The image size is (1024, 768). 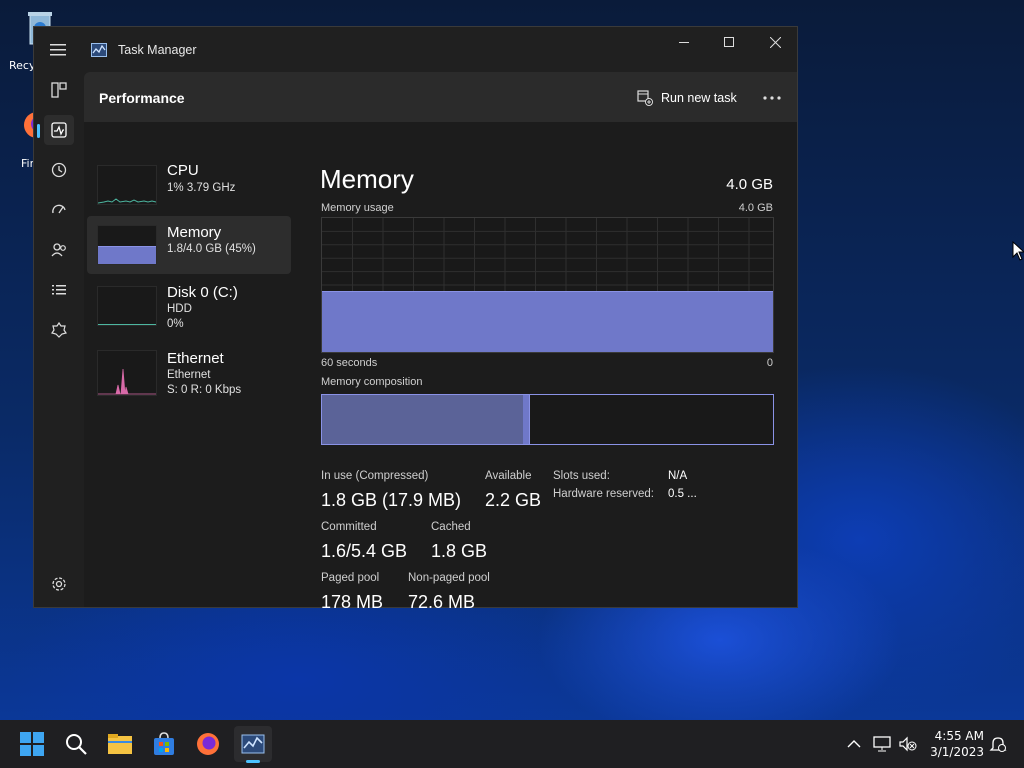 What do you see at coordinates (157, 50) in the screenshot?
I see `window-title: Task Manager` at bounding box center [157, 50].